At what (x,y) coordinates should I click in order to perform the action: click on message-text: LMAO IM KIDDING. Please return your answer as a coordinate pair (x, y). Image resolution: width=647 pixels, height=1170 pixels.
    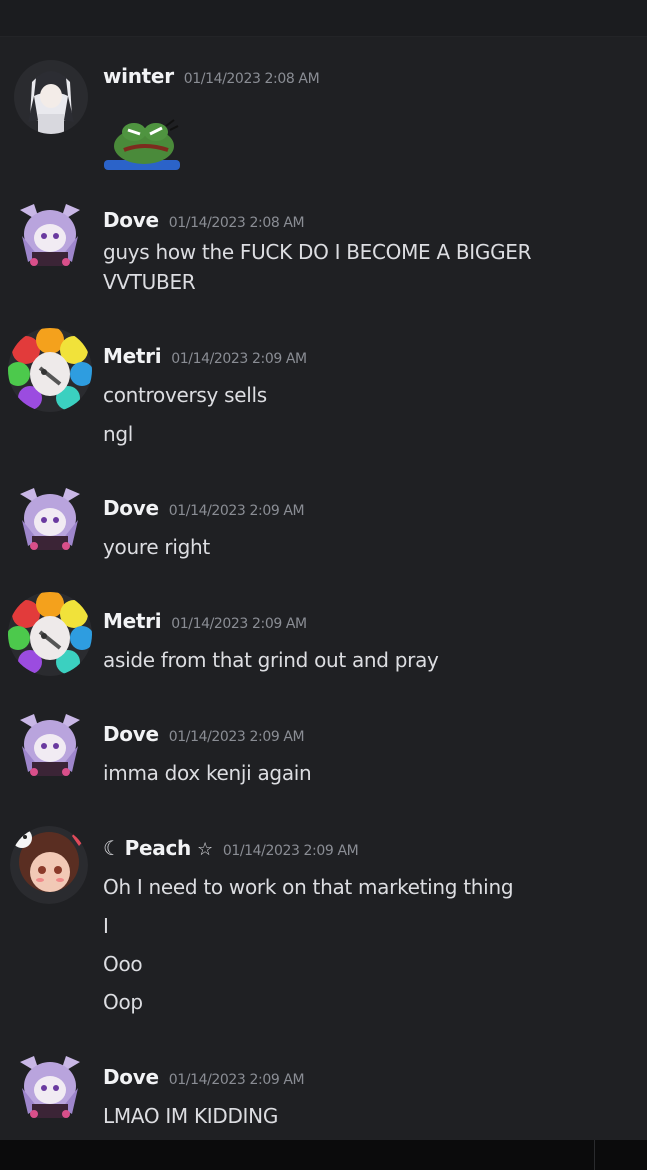
    Looking at the image, I should click on (191, 1116).